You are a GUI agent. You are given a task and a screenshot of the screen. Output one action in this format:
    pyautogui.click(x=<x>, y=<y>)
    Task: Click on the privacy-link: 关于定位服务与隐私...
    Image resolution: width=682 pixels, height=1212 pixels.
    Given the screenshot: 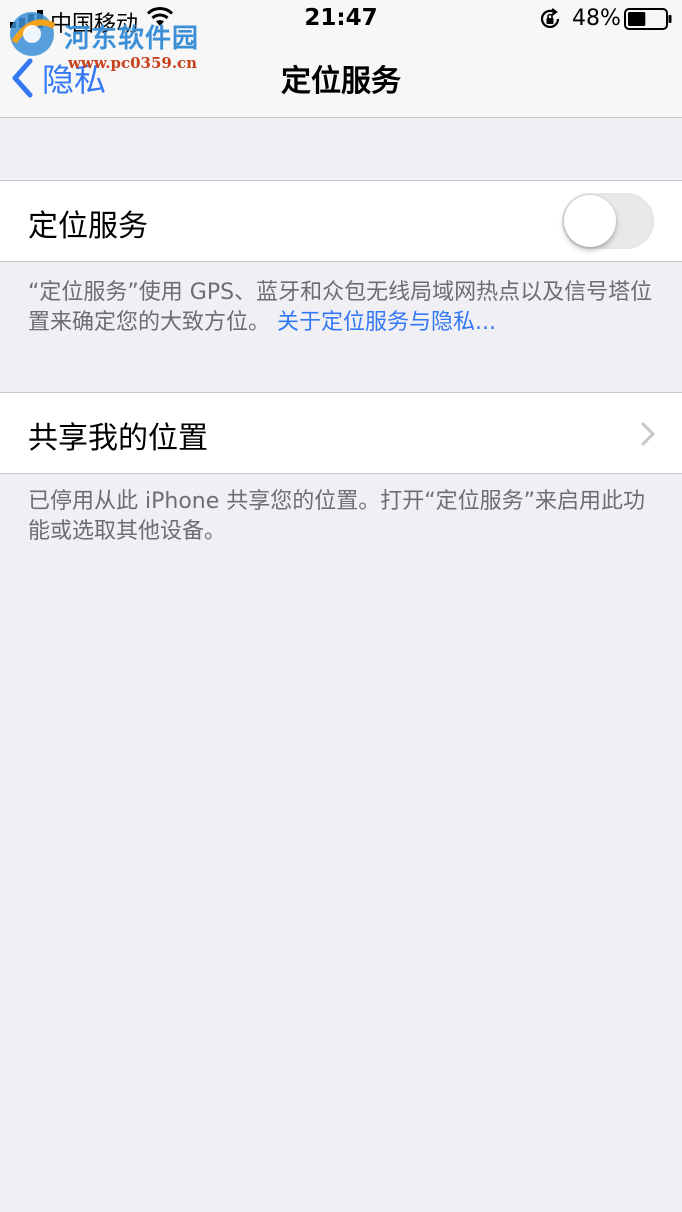 What is the action you would take?
    pyautogui.click(x=386, y=322)
    